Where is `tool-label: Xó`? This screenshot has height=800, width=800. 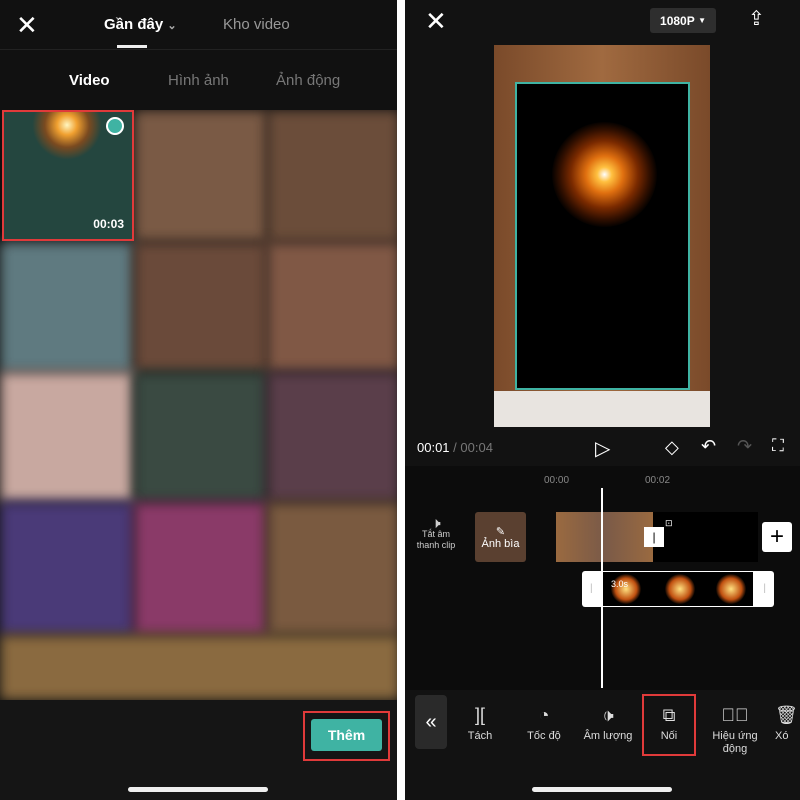 tool-label: Xó is located at coordinates (782, 736).